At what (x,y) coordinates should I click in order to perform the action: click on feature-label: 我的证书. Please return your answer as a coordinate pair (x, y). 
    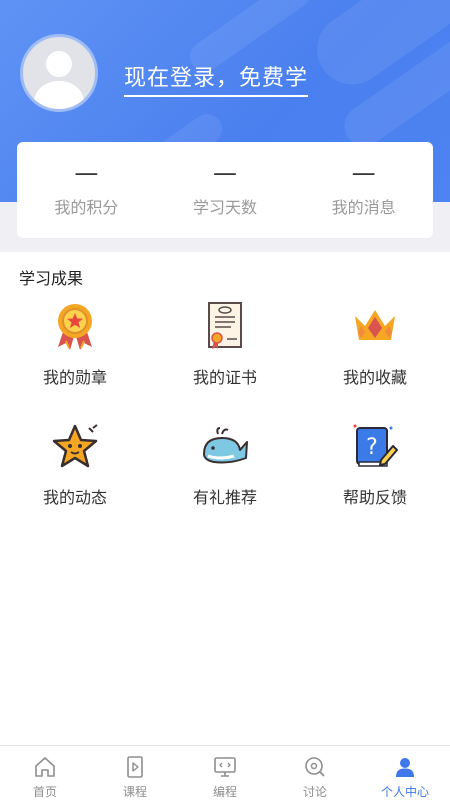
    Looking at the image, I should click on (224, 377).